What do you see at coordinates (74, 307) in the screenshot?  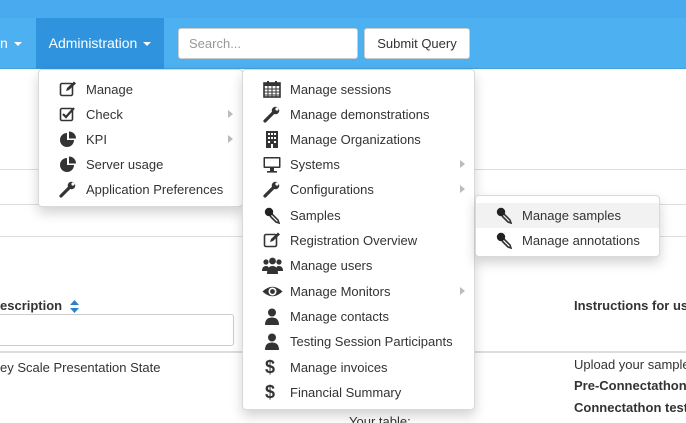 I see `sort-icon` at bounding box center [74, 307].